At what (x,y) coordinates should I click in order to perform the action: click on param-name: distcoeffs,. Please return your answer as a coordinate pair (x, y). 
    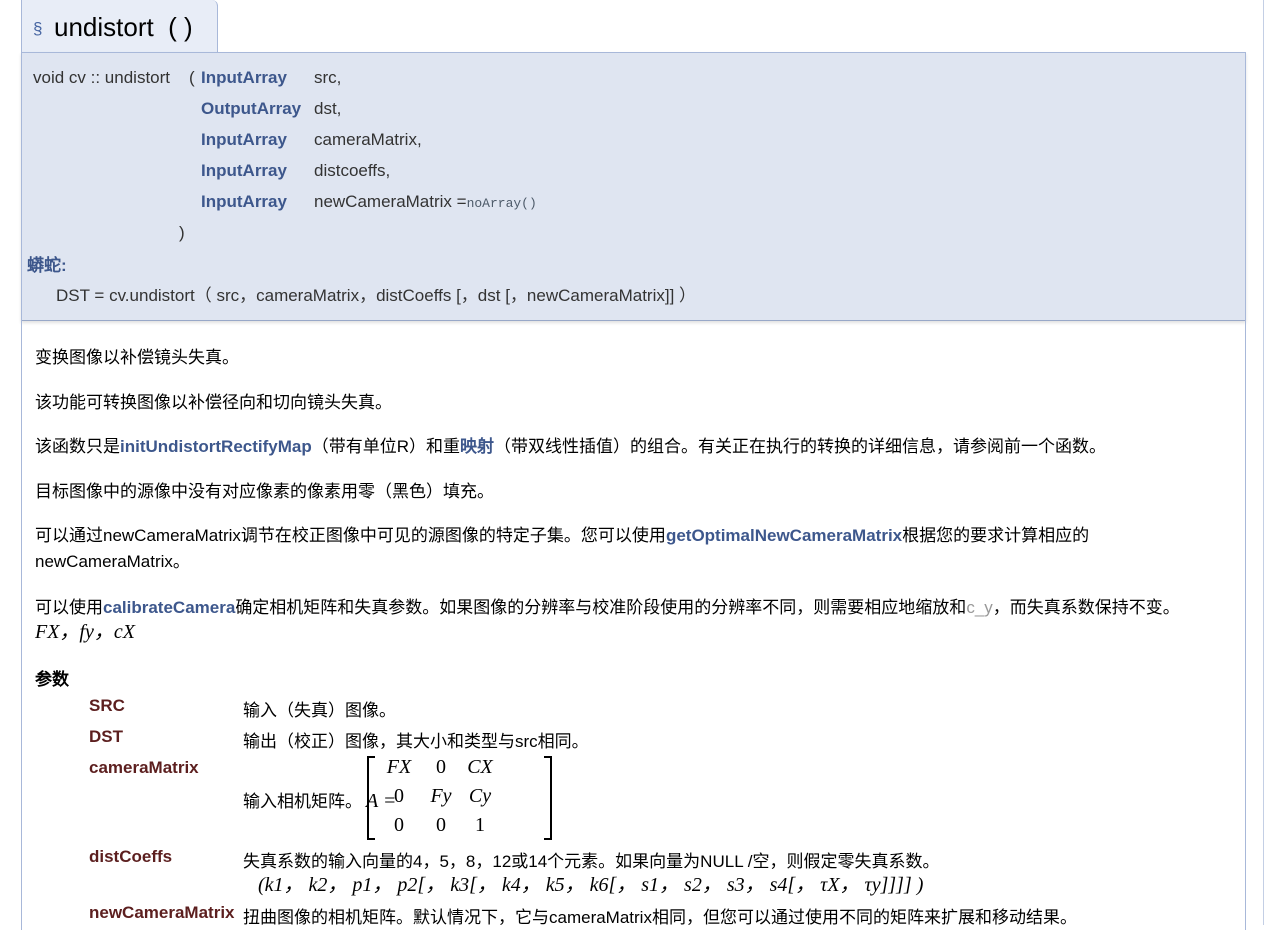
    Looking at the image, I should click on (352, 170).